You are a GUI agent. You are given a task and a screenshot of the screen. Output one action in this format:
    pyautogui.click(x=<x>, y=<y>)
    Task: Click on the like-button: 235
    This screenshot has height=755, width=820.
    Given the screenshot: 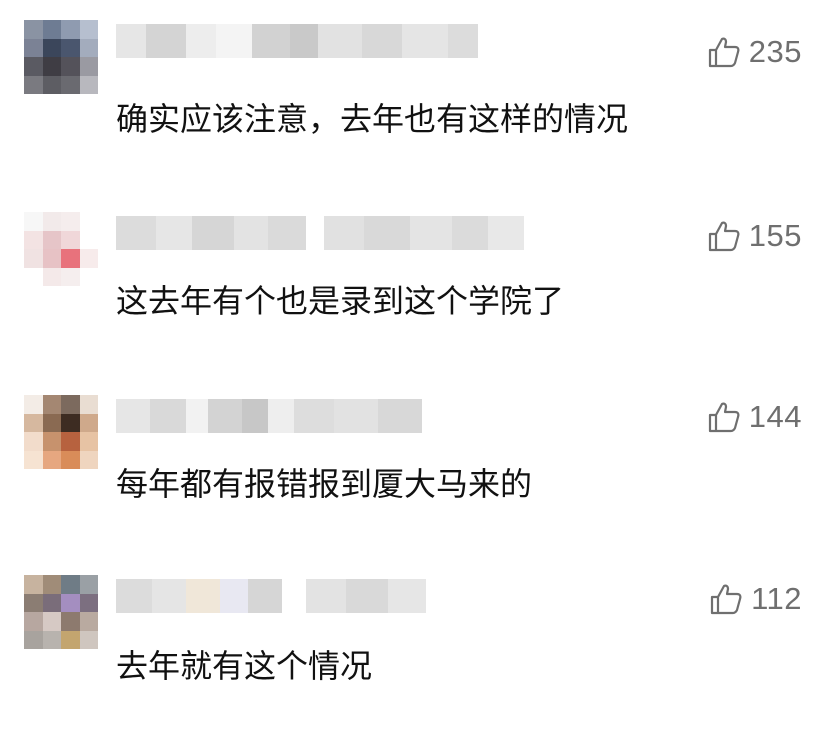 What is the action you would take?
    pyautogui.click(x=754, y=52)
    